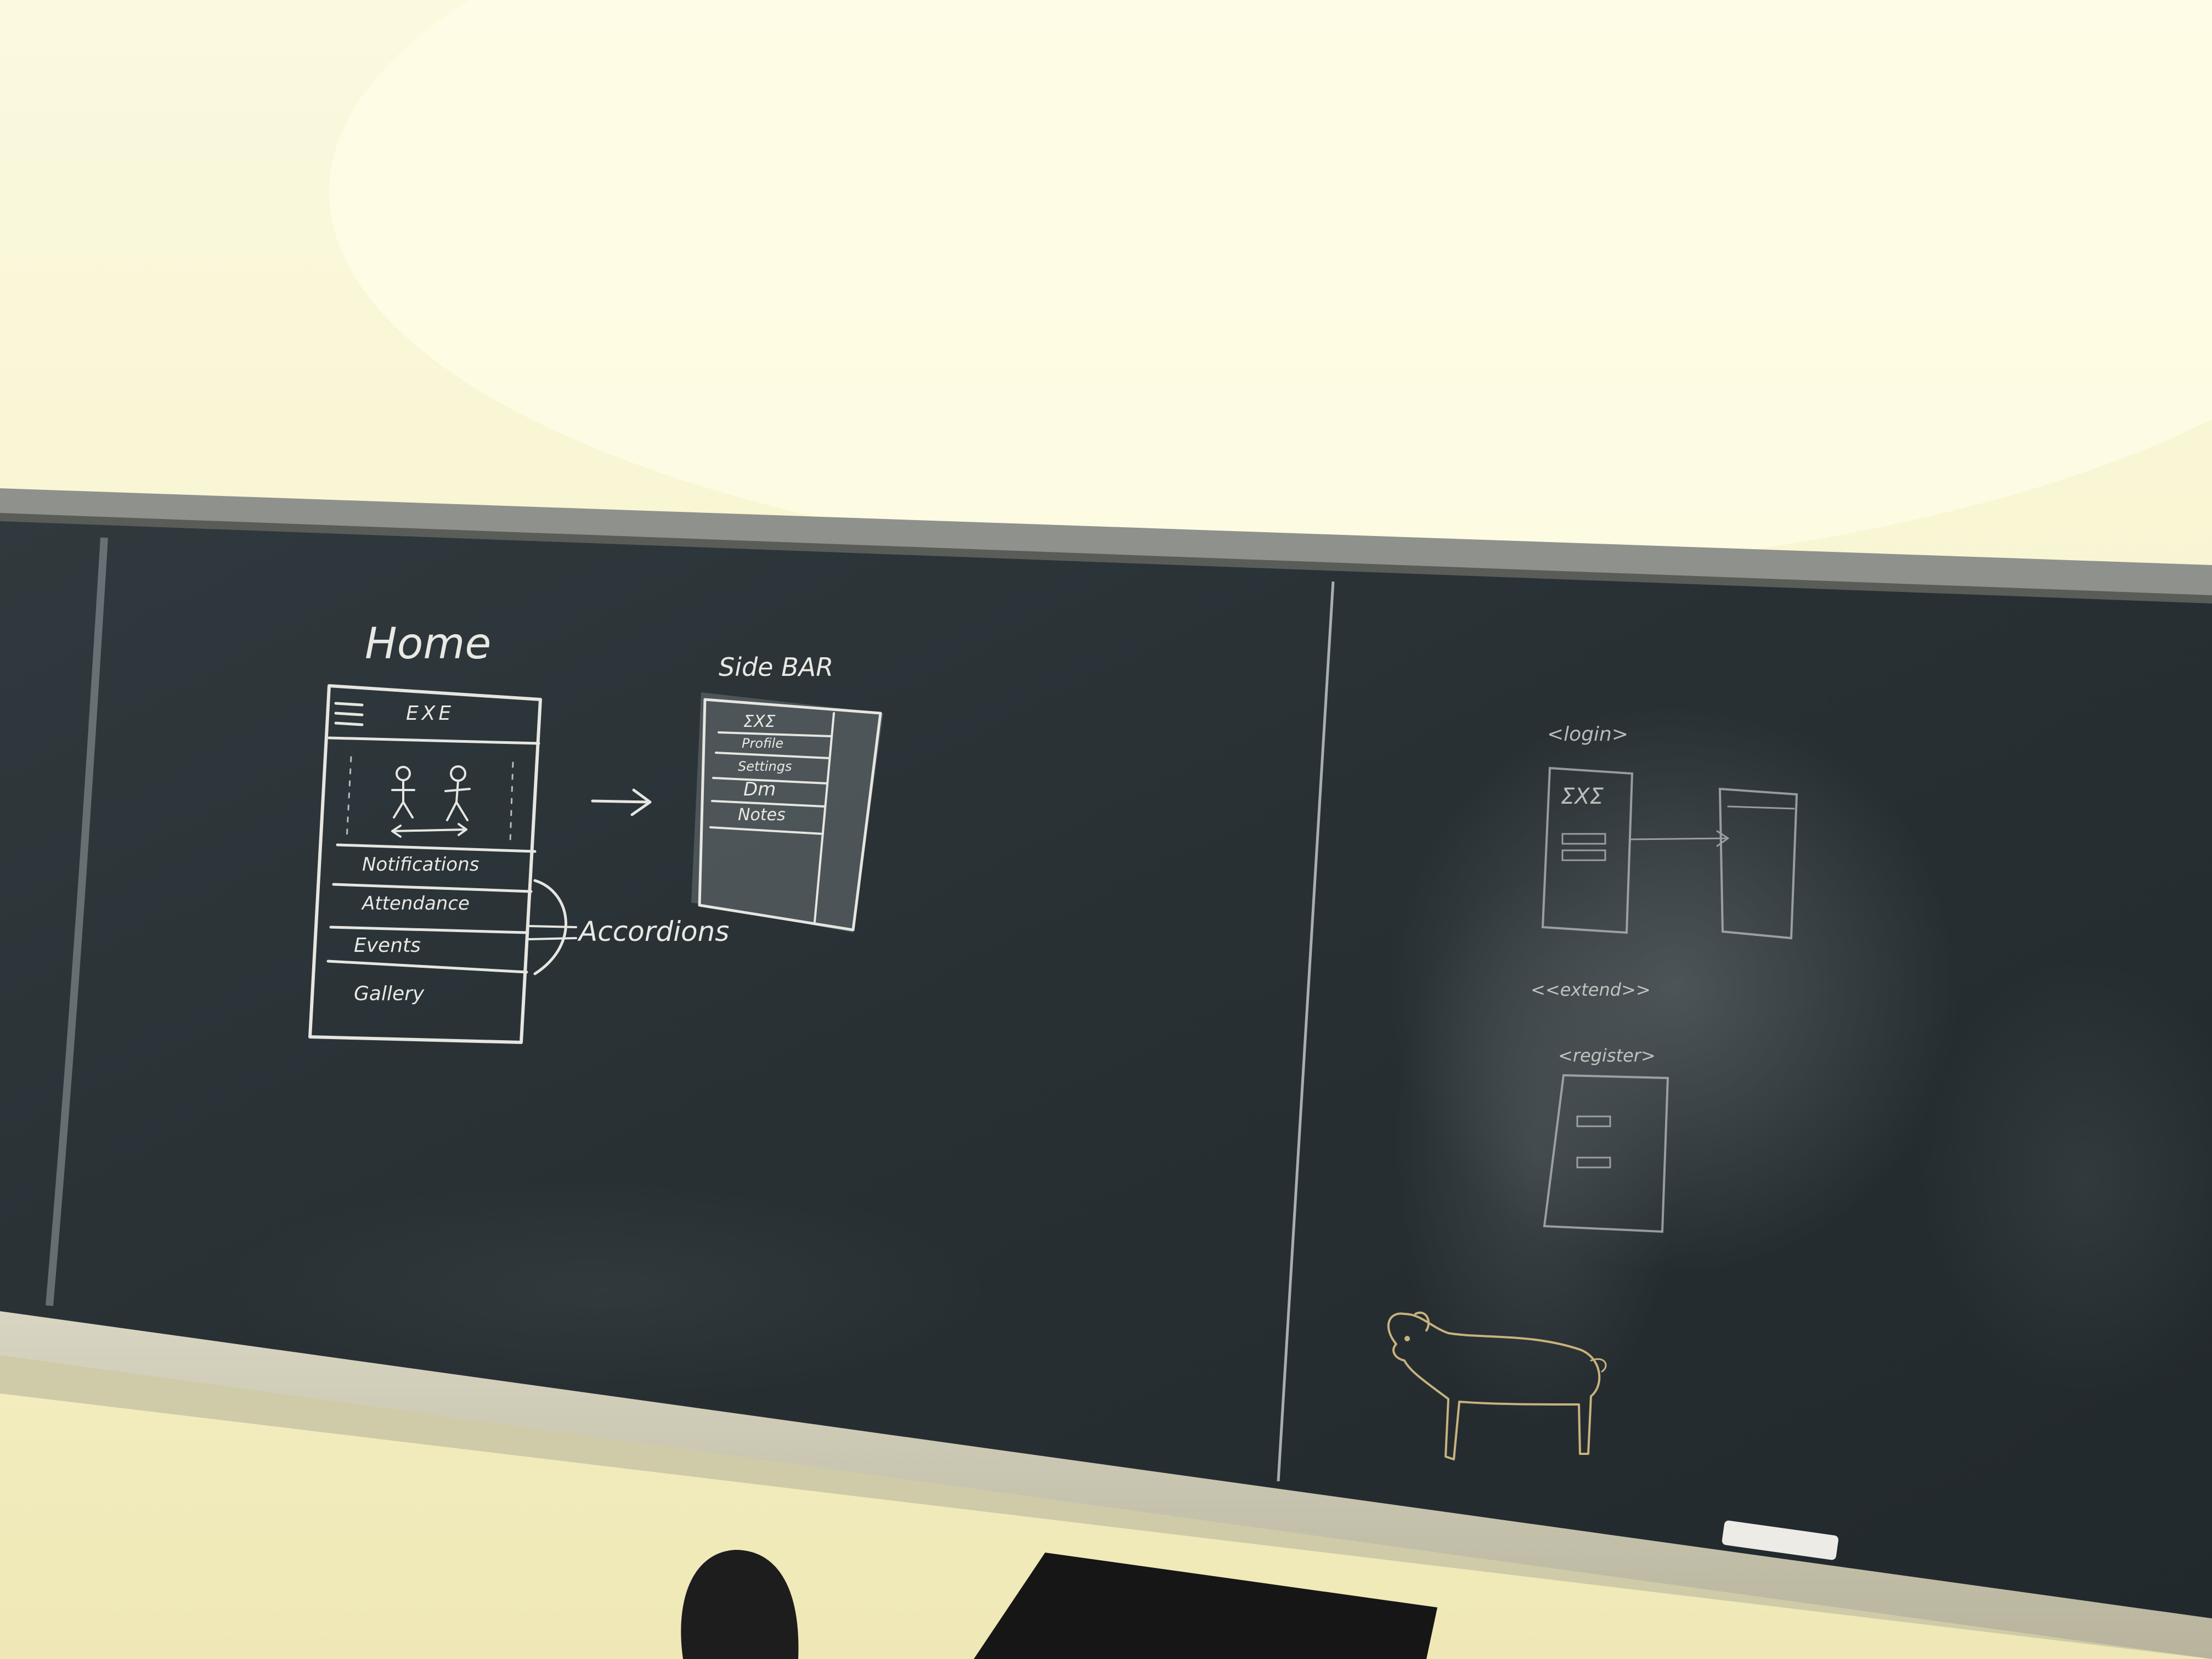 This screenshot has height=1659, width=2212. I want to click on extend-label: <<extend>>, so click(1591, 990).